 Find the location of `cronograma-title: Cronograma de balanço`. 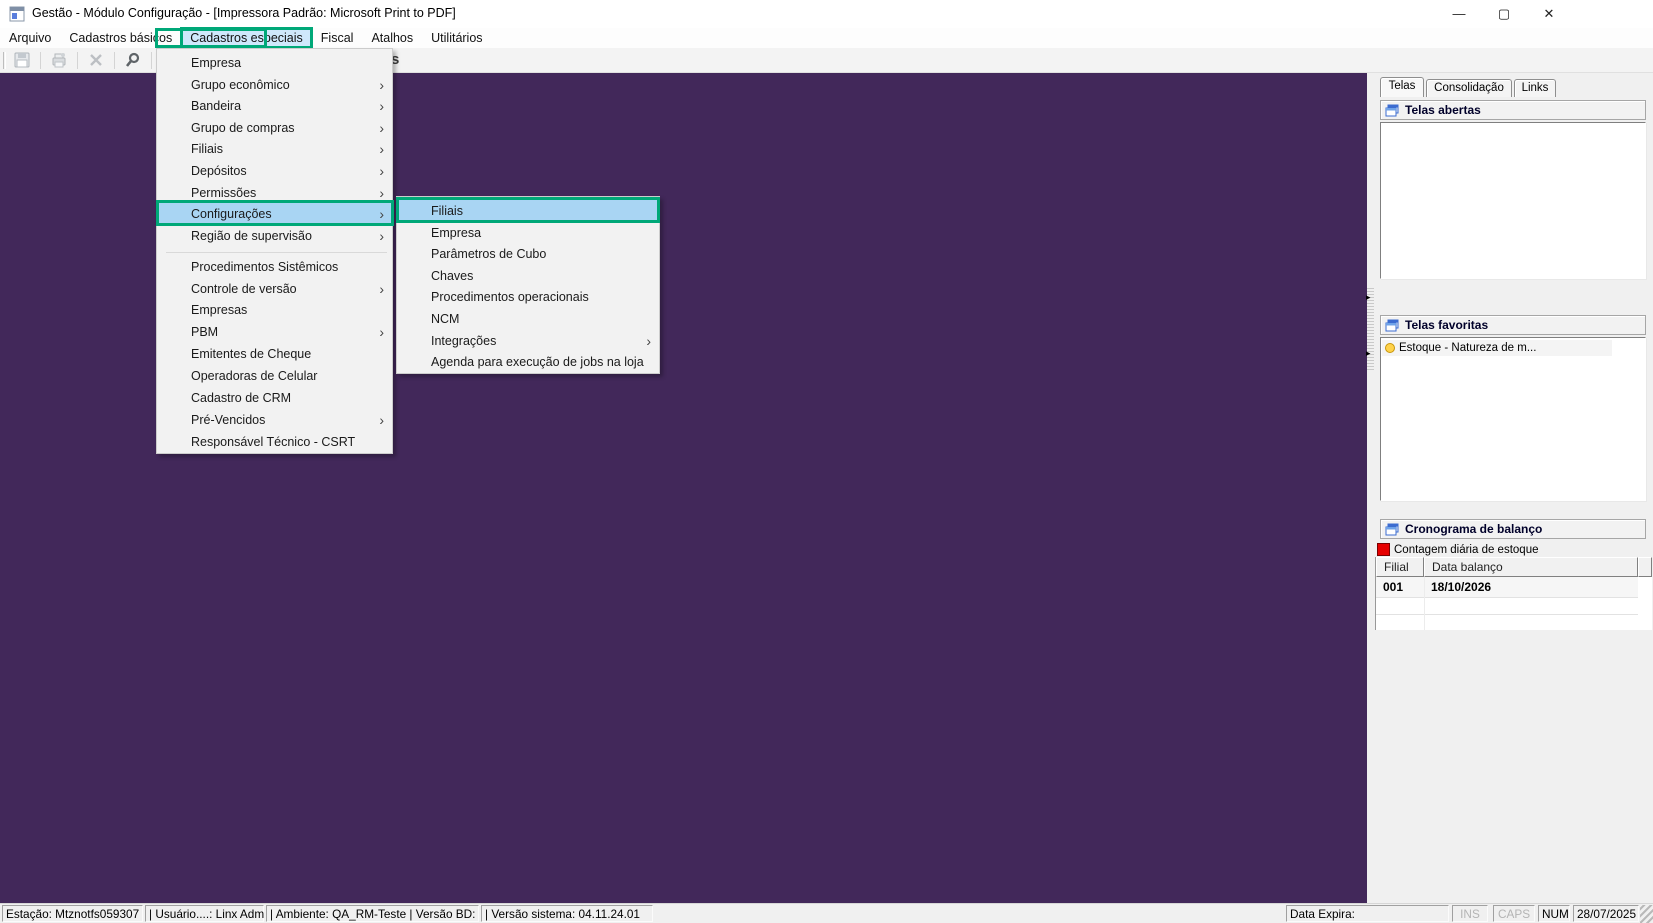

cronograma-title: Cronograma de balanço is located at coordinates (1474, 529).